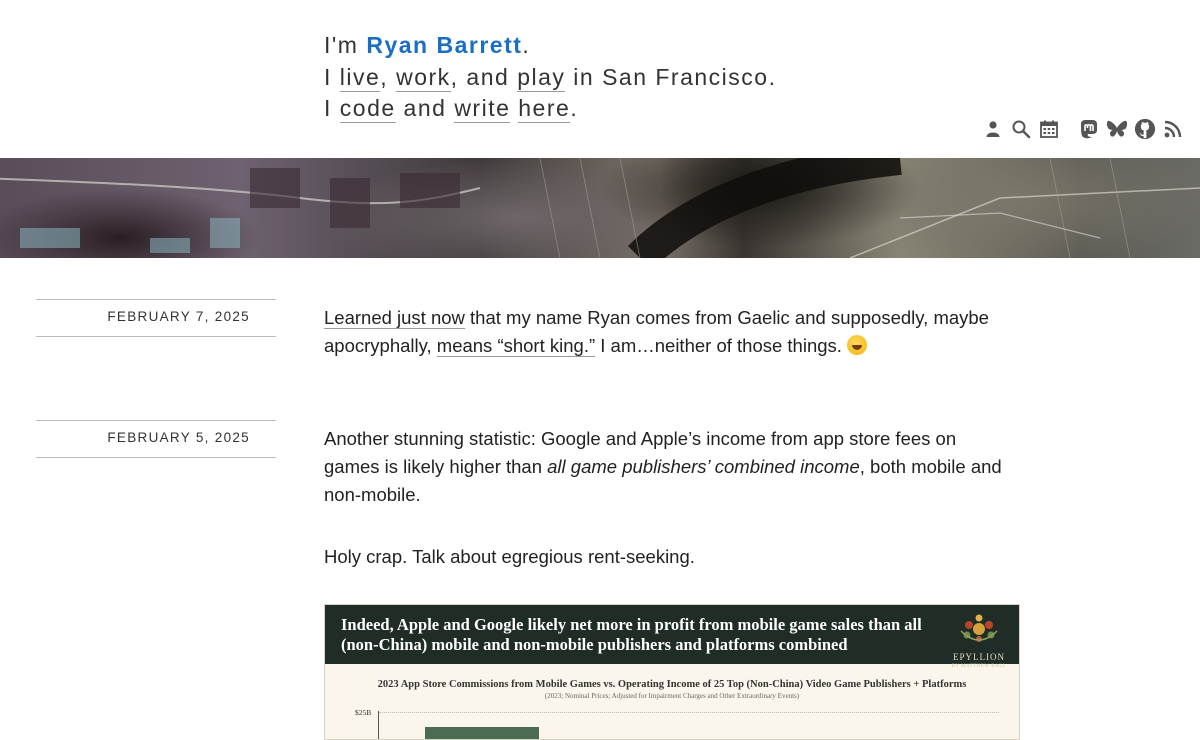 The height and width of the screenshot is (740, 1200). Describe the element at coordinates (857, 345) in the screenshot. I see `grinning-squinting-emoji-icon` at that location.